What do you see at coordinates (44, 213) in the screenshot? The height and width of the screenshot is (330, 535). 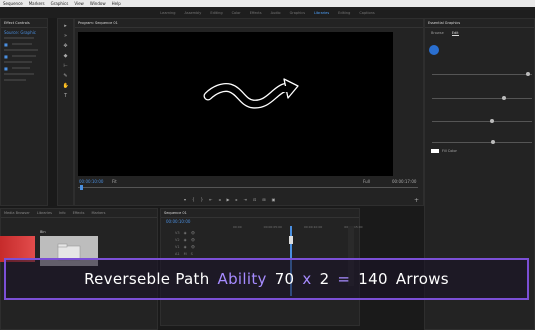 I see `tab-libraries: Libraries` at bounding box center [44, 213].